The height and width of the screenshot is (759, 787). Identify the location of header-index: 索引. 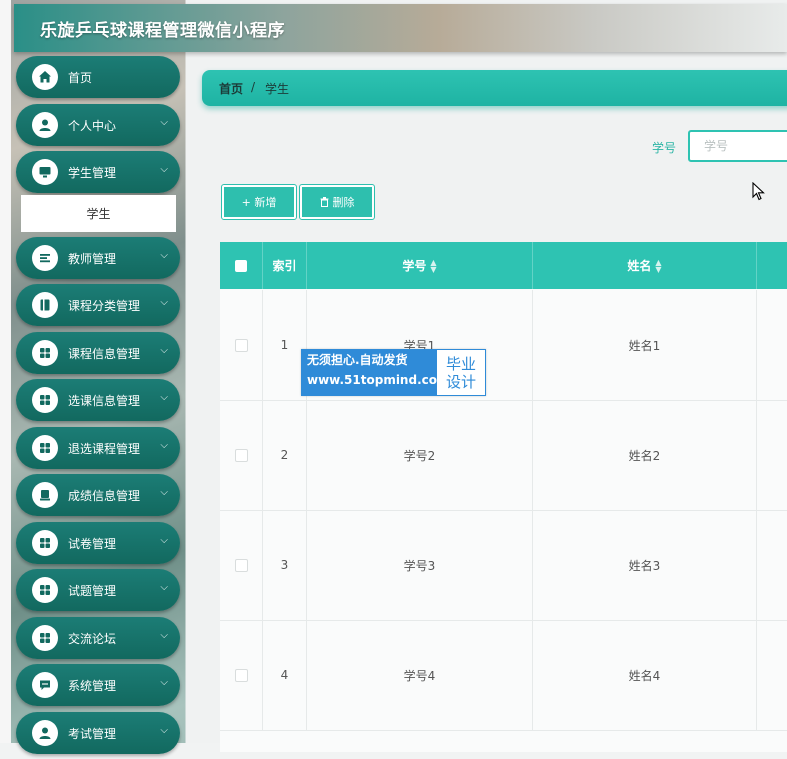
(285, 265).